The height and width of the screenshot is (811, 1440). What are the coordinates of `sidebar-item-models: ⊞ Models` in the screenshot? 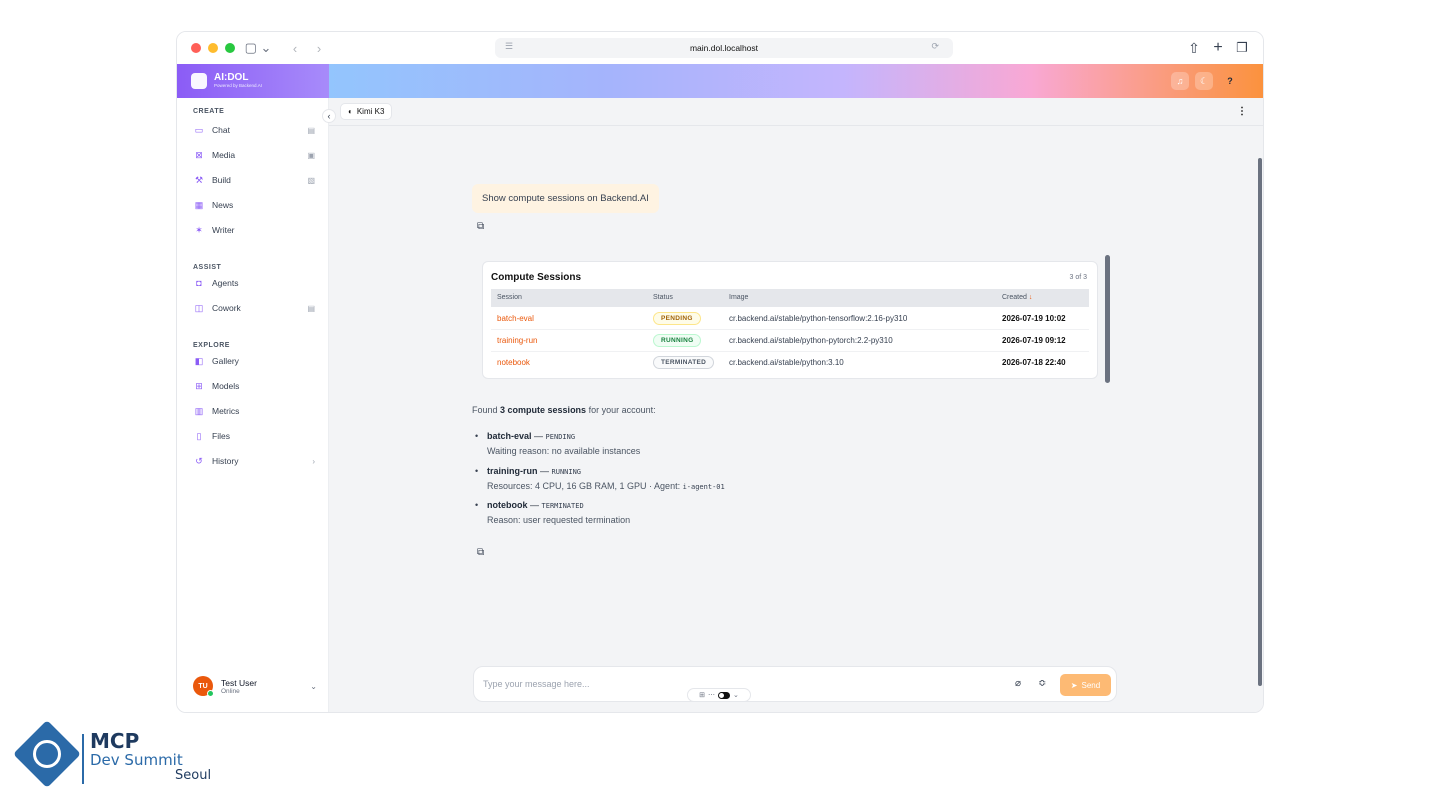 It's located at (257, 386).